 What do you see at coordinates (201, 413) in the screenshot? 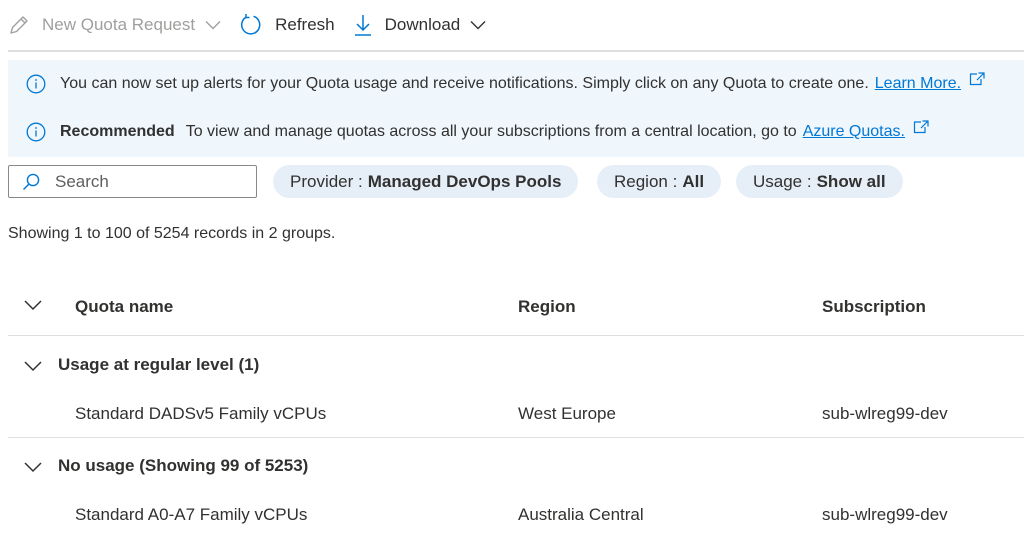
I see `quota-name-cell: Standard DADSv5 Family vCPUs` at bounding box center [201, 413].